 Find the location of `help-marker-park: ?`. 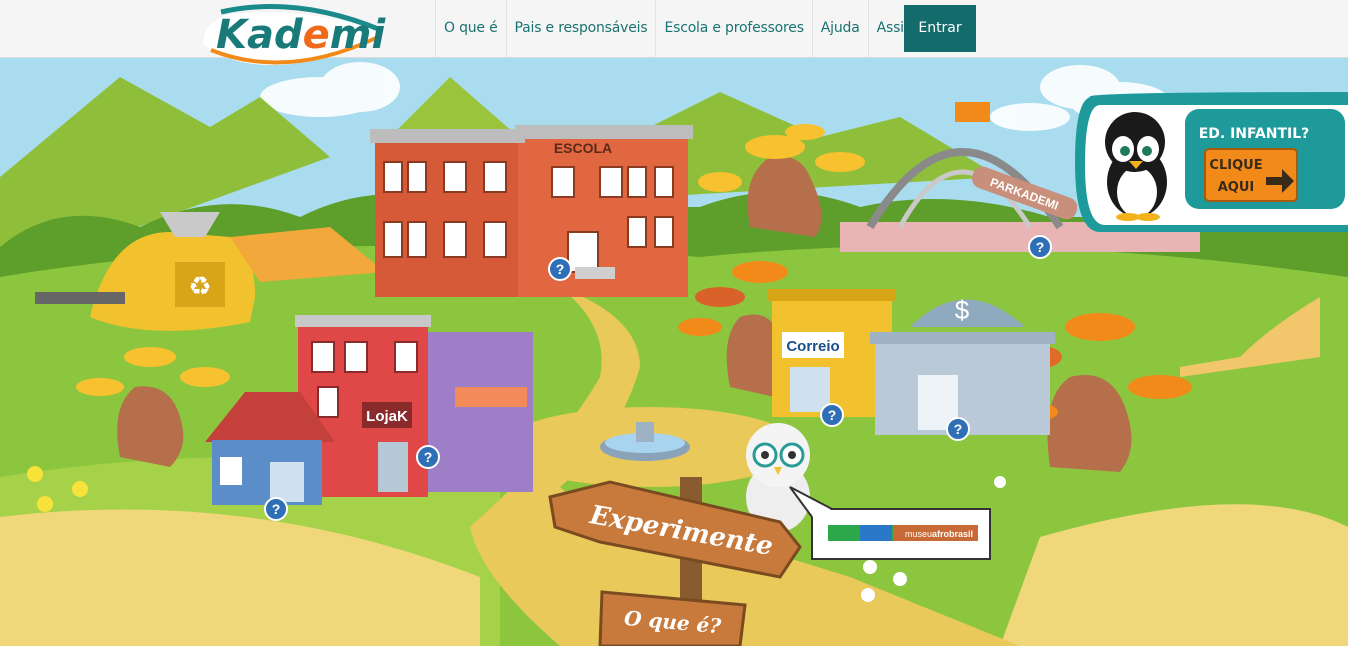

help-marker-park: ? is located at coordinates (1040, 247).